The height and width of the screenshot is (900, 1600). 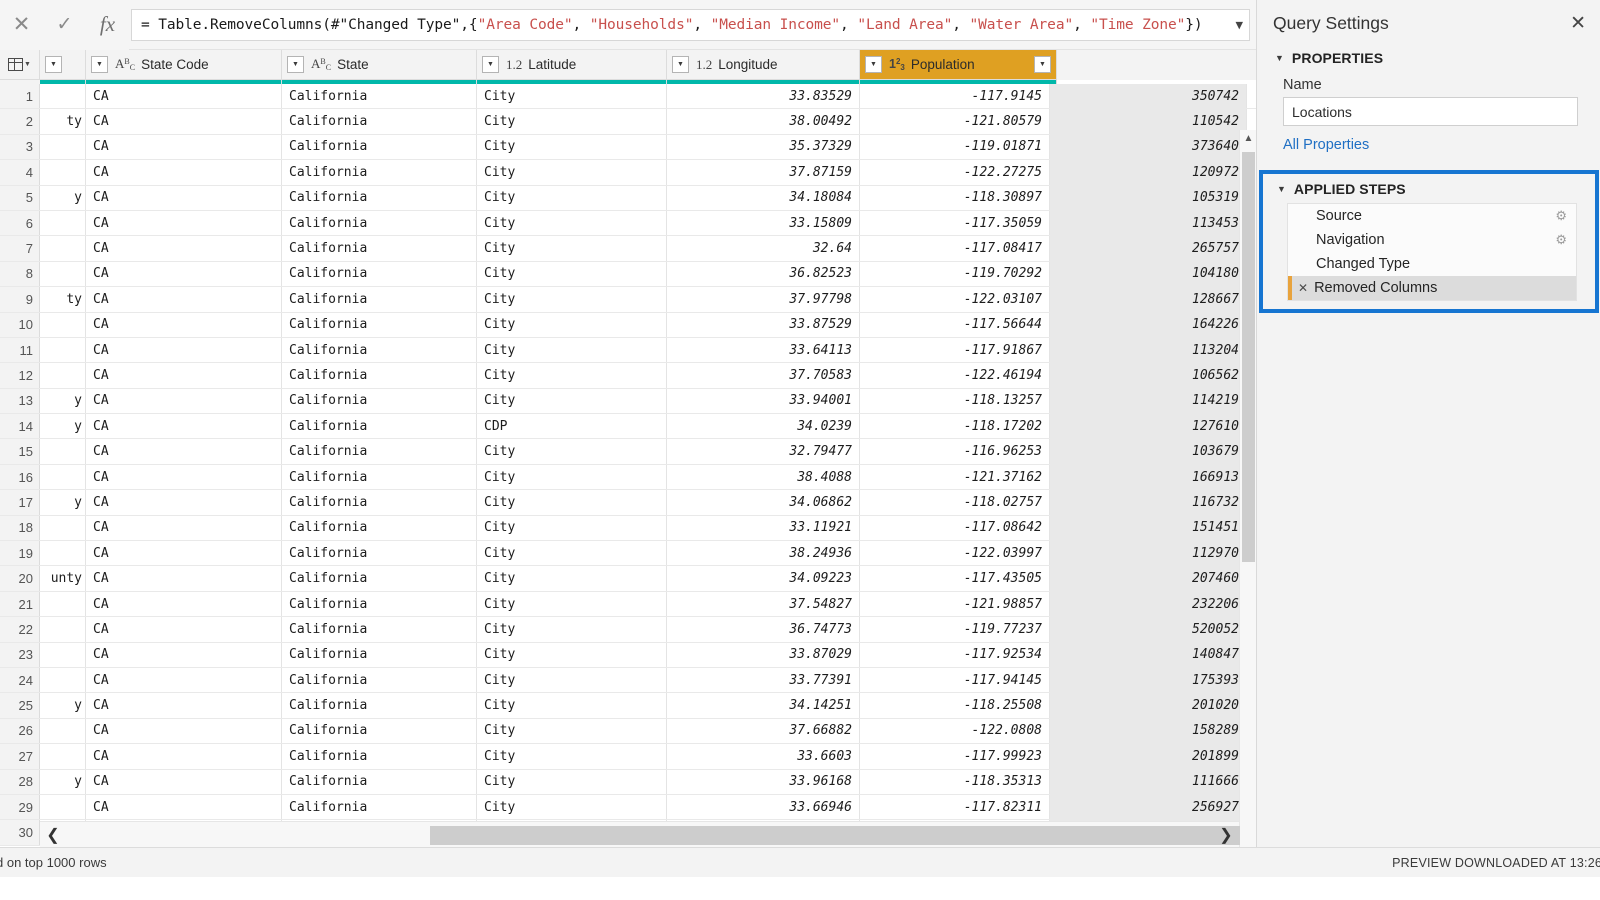 I want to click on table-cell: -117.43505, so click(x=955, y=578).